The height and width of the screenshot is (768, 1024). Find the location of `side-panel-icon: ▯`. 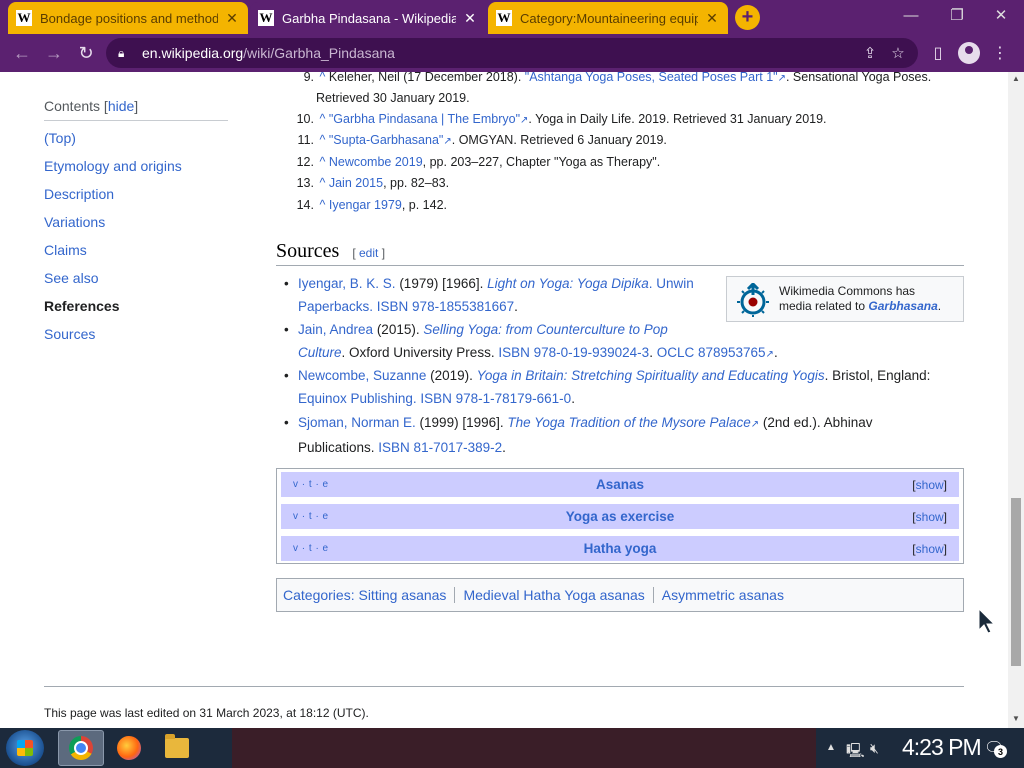

side-panel-icon: ▯ is located at coordinates (938, 53).